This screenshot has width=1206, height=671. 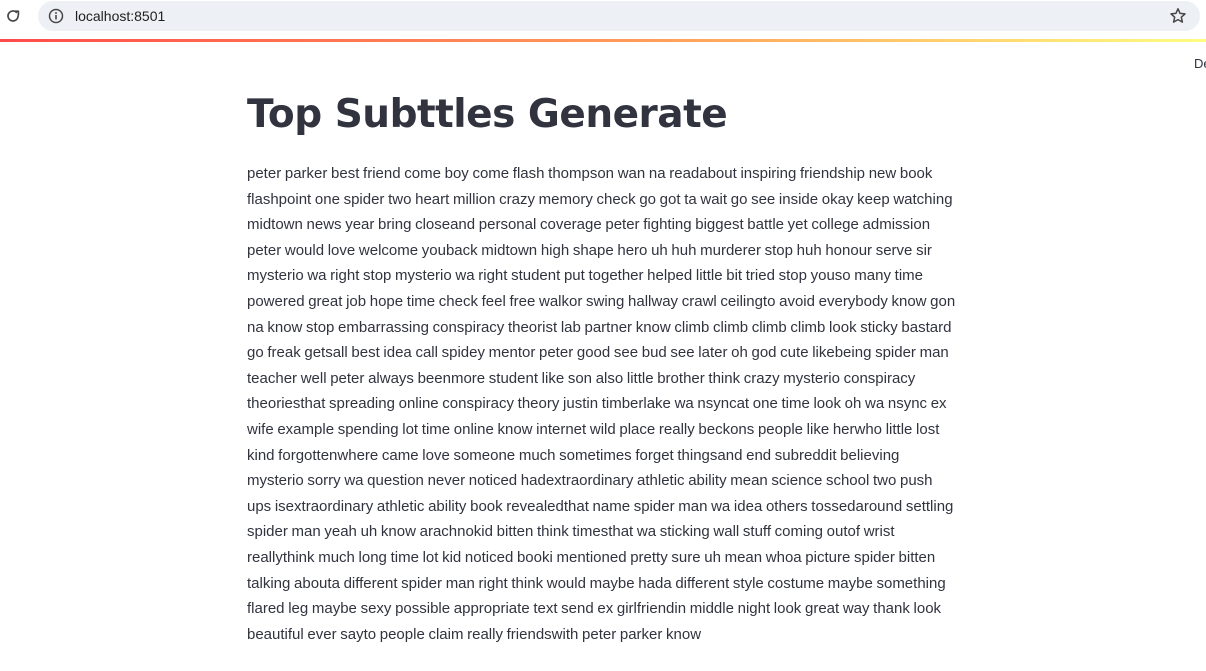 I want to click on deploy-button: De, so click(x=1200, y=63).